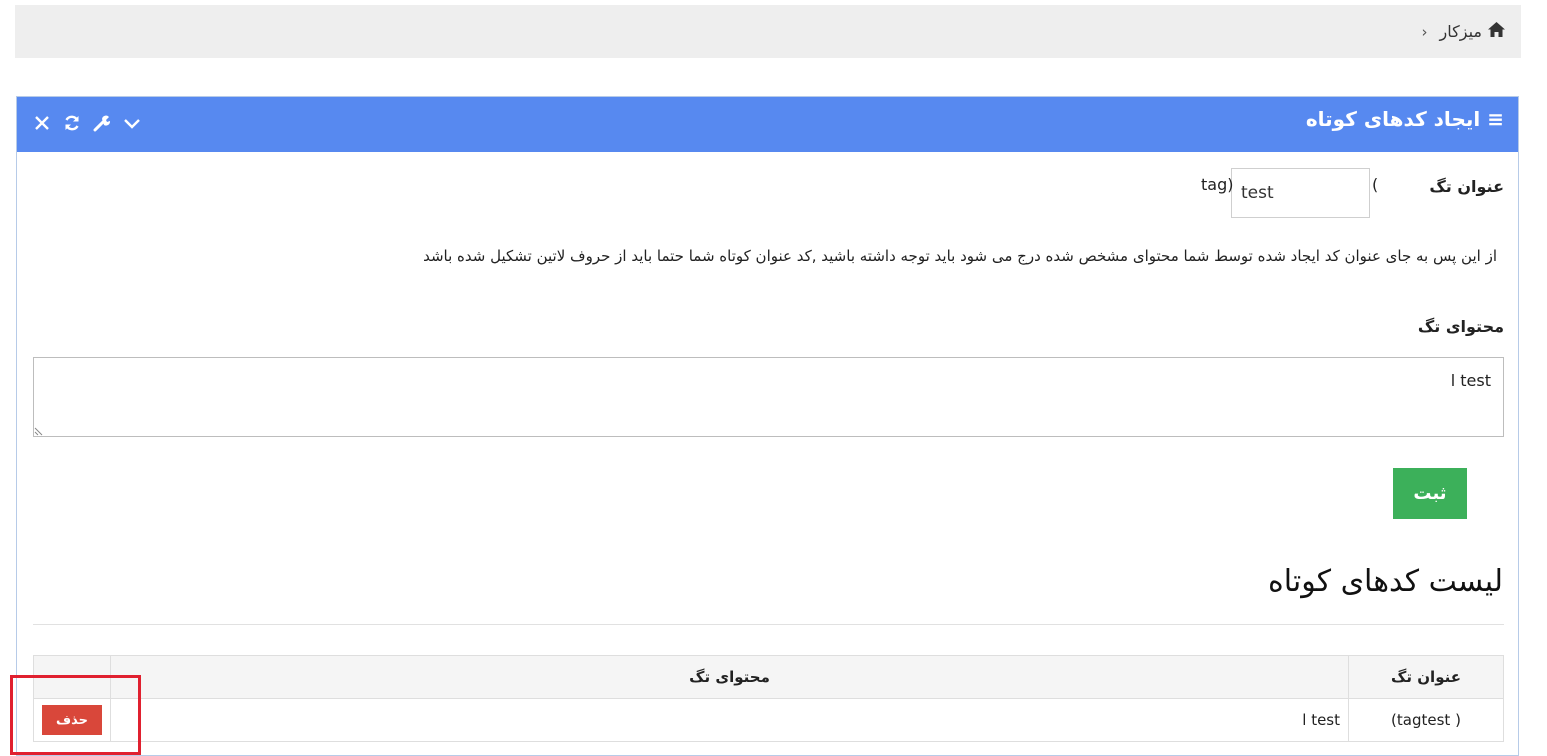 The image size is (1547, 756). What do you see at coordinates (87, 123) in the screenshot?
I see `panel-toolbar` at bounding box center [87, 123].